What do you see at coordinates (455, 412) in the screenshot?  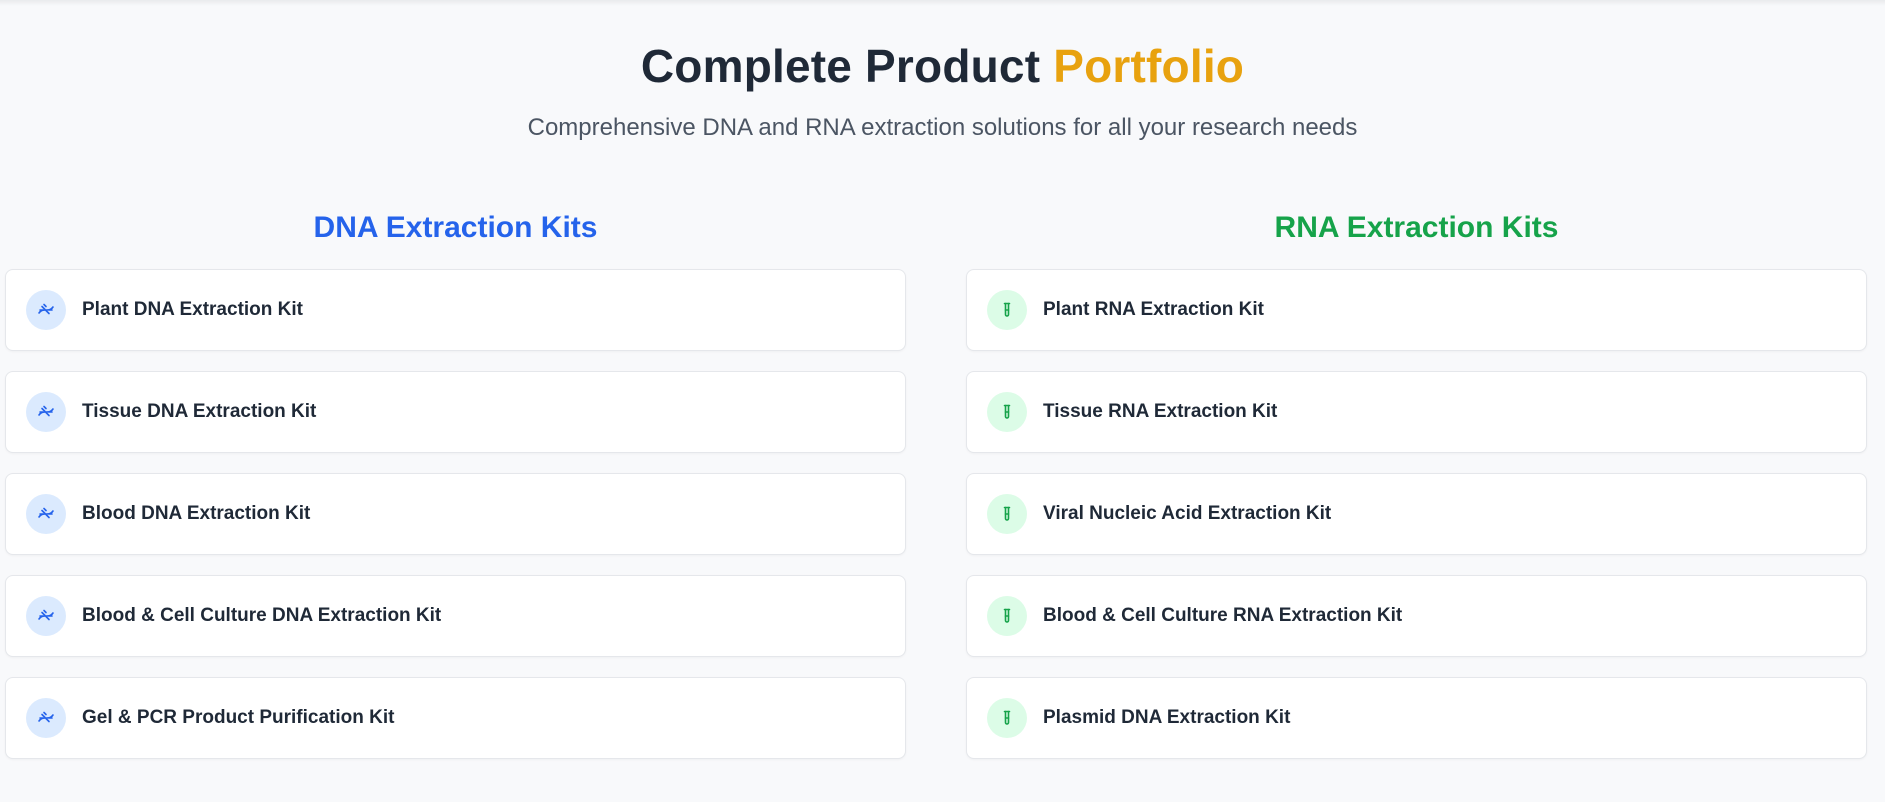 I see `dna-kit-card: Tissue DNA Extraction Kit` at bounding box center [455, 412].